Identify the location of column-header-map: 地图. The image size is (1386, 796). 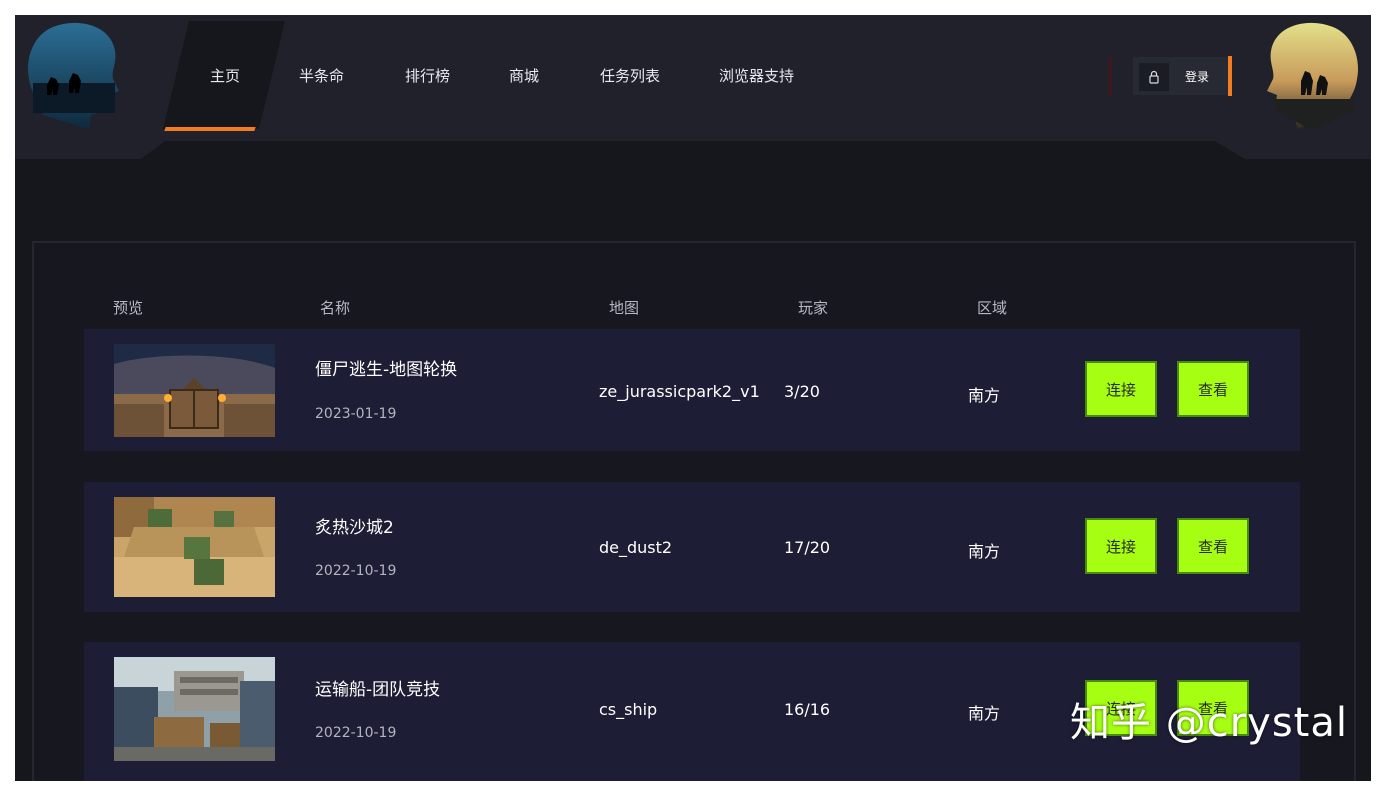
(624, 308).